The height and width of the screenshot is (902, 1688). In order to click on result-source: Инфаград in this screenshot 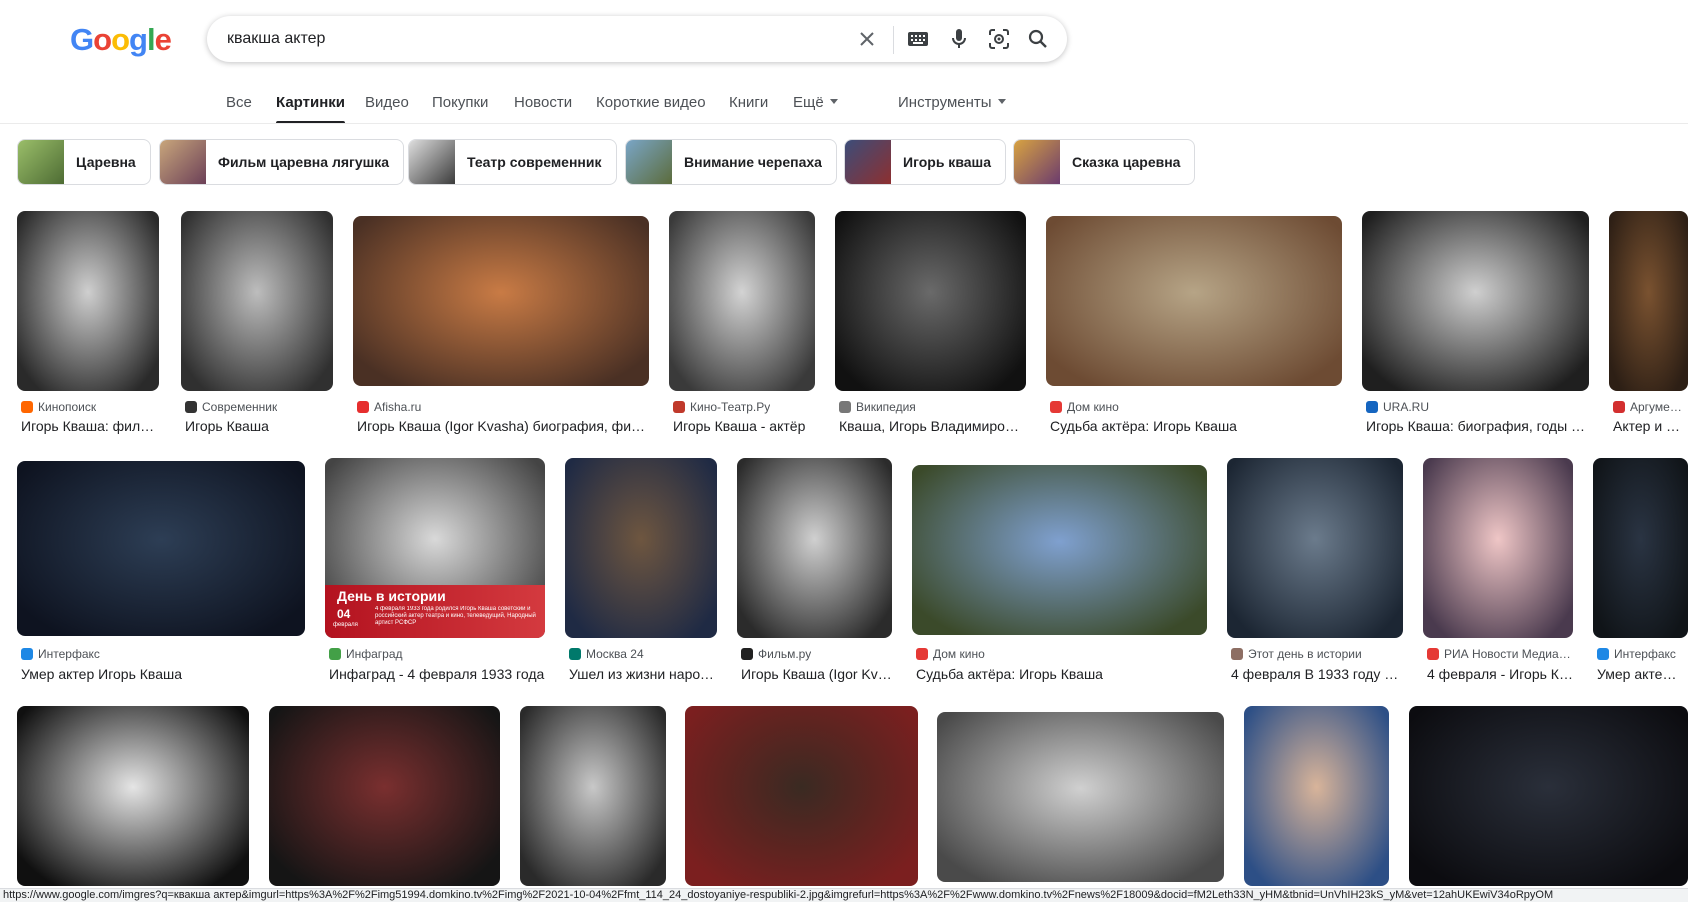, I will do `click(366, 654)`.